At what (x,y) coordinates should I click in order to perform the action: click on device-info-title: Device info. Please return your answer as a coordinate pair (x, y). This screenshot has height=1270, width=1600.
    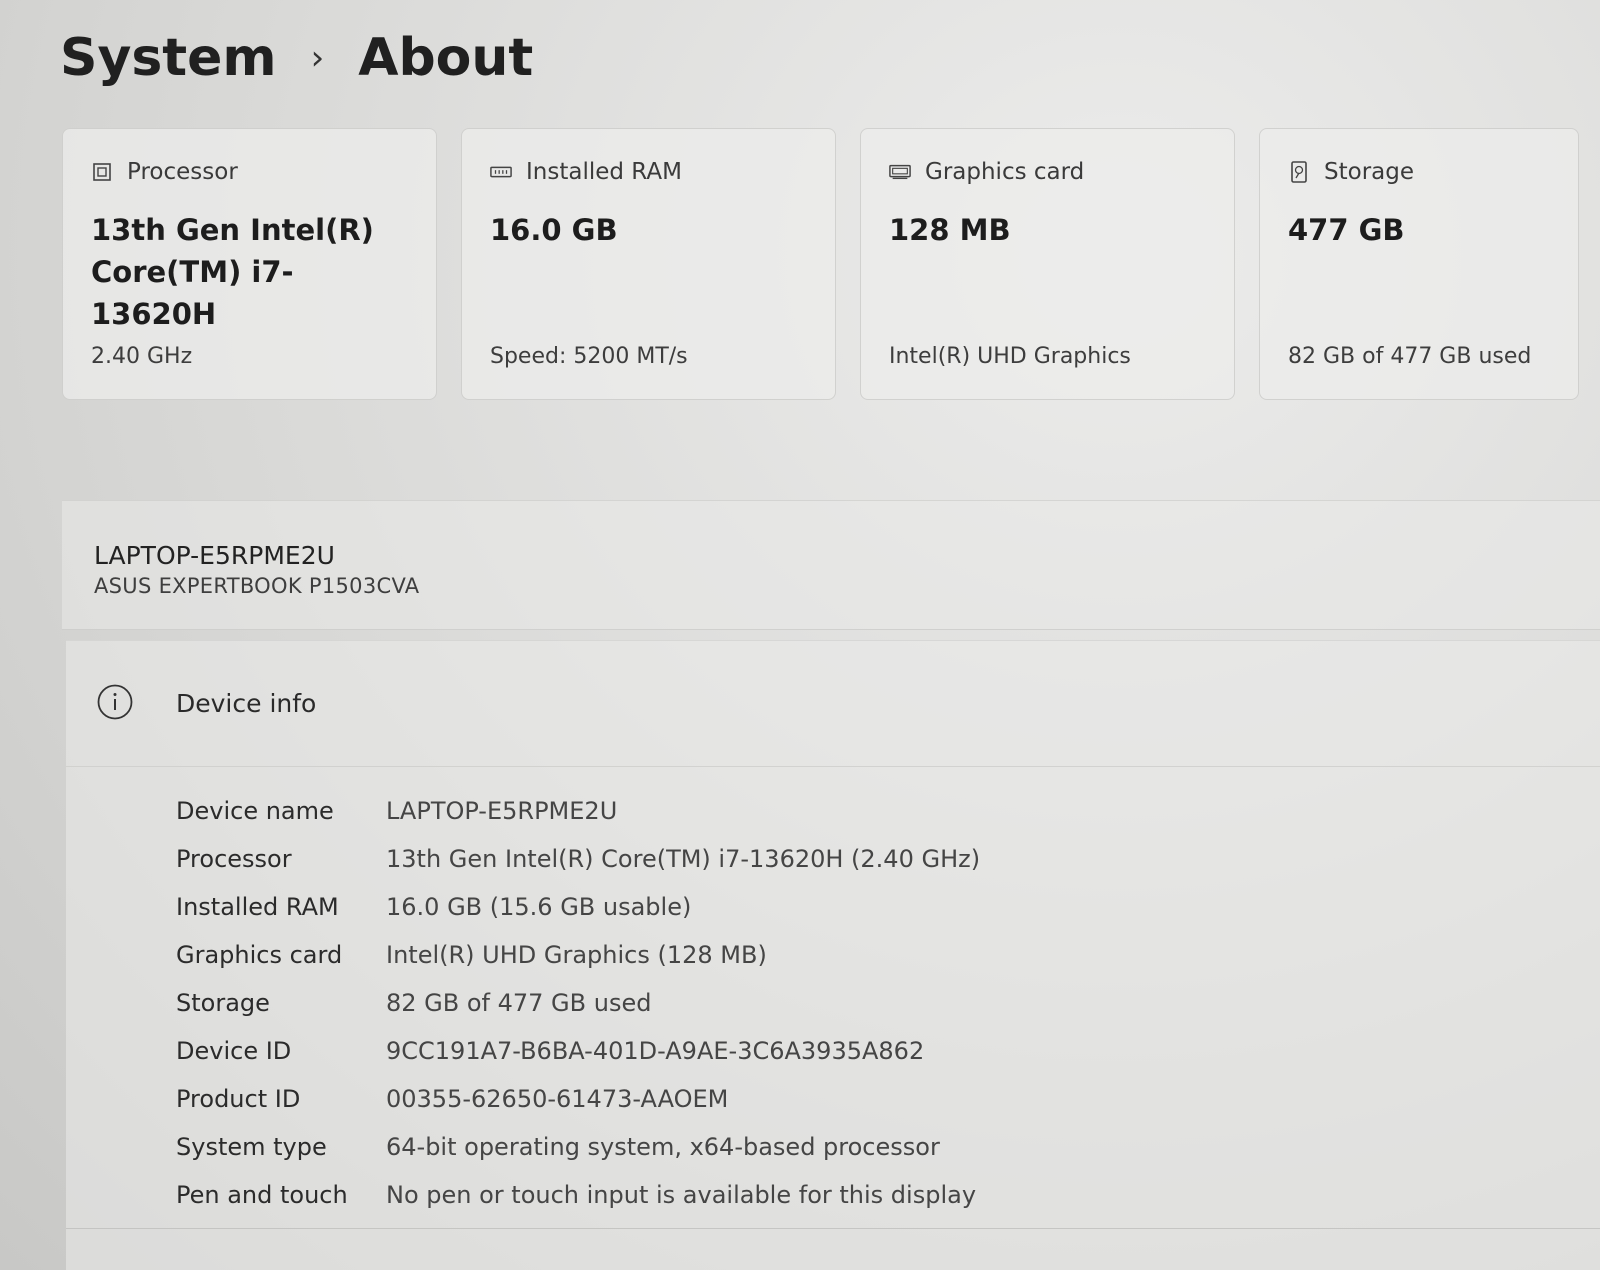
    Looking at the image, I should click on (246, 703).